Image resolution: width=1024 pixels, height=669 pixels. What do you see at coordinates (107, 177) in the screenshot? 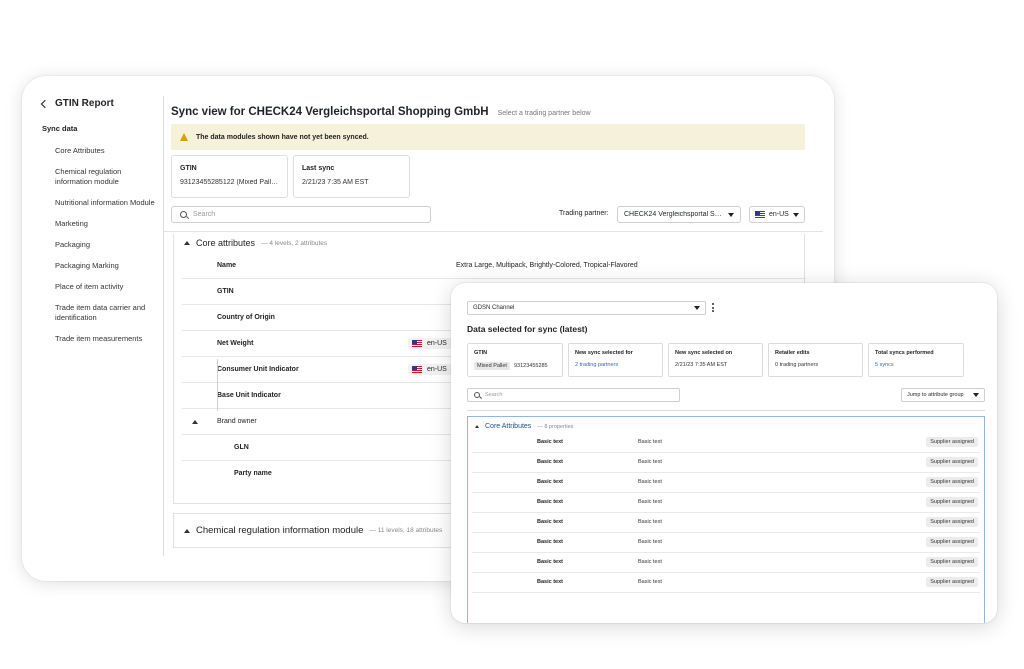
I see `sidebar-item-chemical-regulation: Chemical regulation information module` at bounding box center [107, 177].